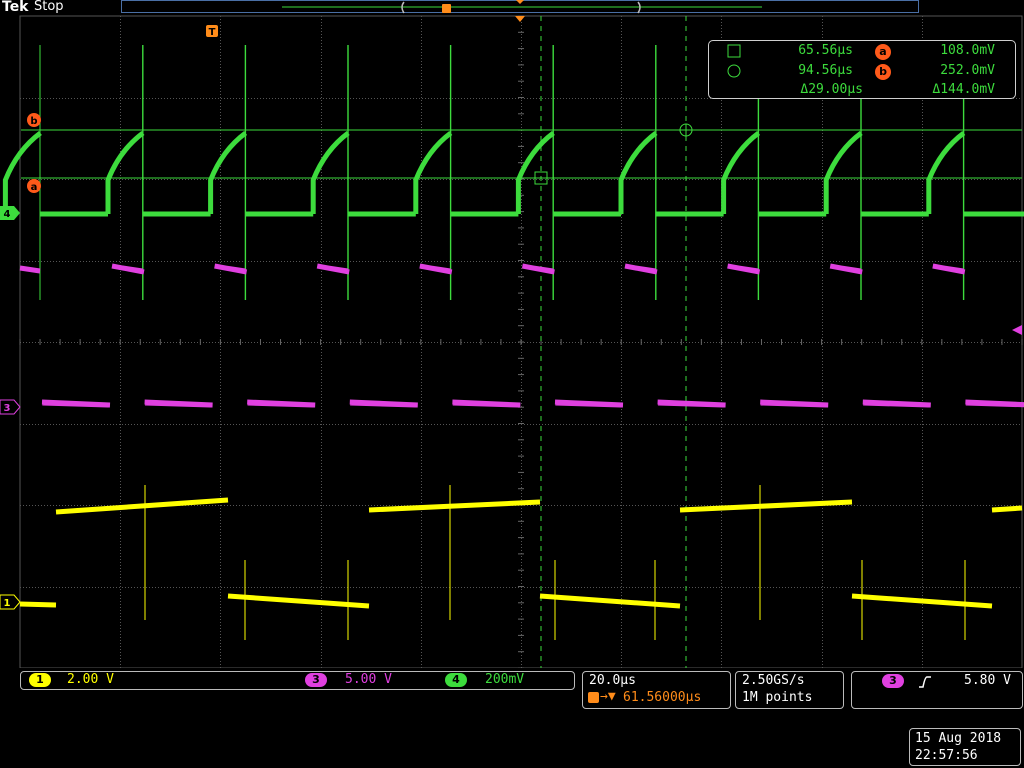  I want to click on ch3-scale: 5.00 V, so click(368, 679).